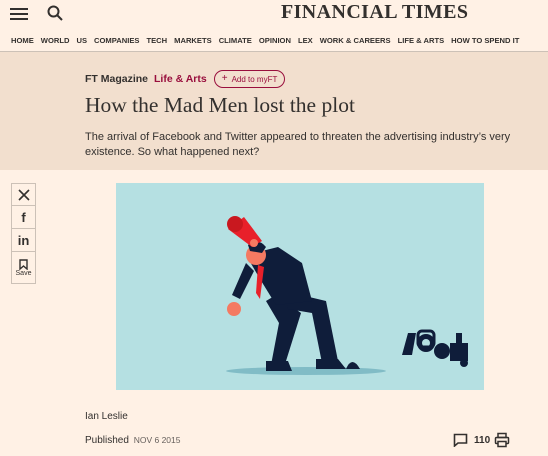  What do you see at coordinates (305, 40) in the screenshot?
I see `nav-item-lex: LEX` at bounding box center [305, 40].